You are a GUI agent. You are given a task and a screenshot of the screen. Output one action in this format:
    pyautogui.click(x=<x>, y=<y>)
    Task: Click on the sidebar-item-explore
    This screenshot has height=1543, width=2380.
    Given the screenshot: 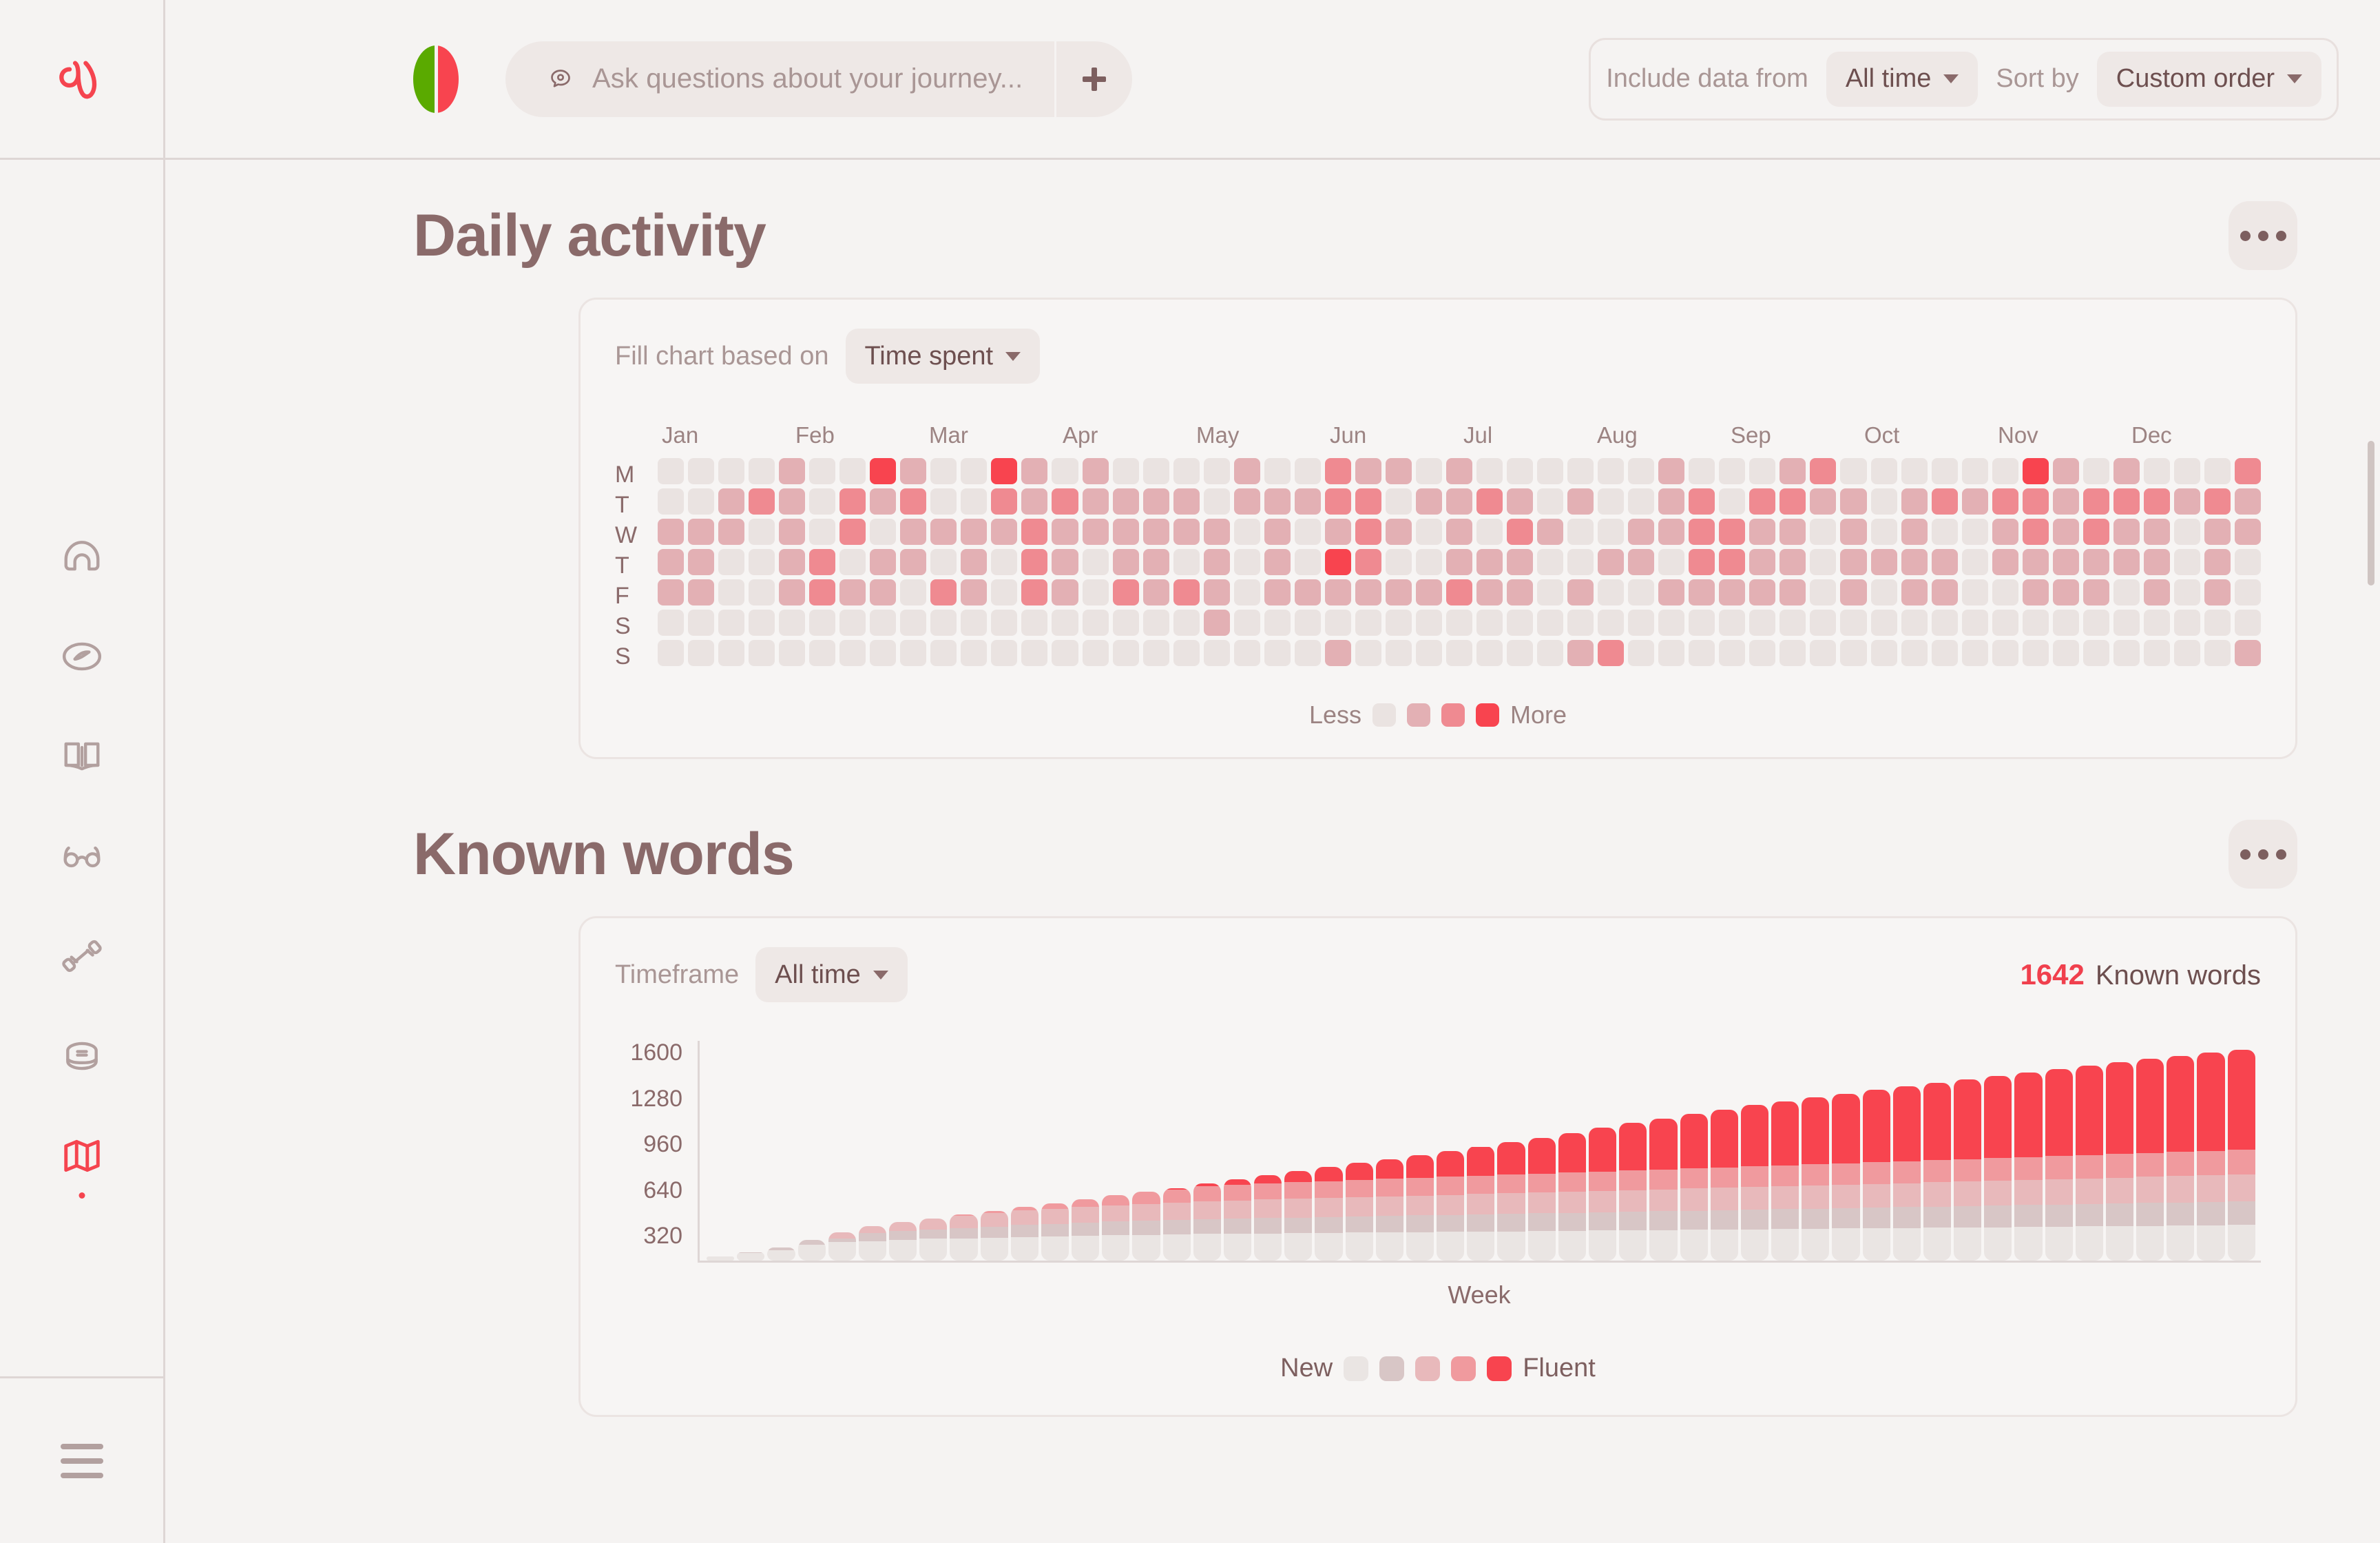 What is the action you would take?
    pyautogui.click(x=82, y=657)
    